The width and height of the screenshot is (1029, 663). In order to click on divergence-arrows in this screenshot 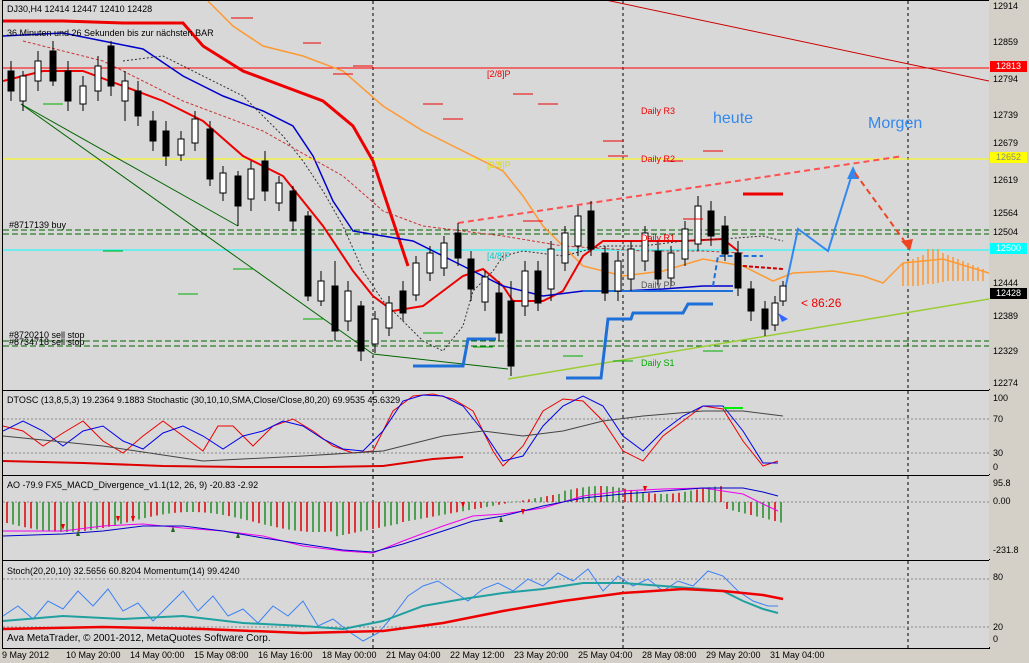, I will do `click(354, 512)`.